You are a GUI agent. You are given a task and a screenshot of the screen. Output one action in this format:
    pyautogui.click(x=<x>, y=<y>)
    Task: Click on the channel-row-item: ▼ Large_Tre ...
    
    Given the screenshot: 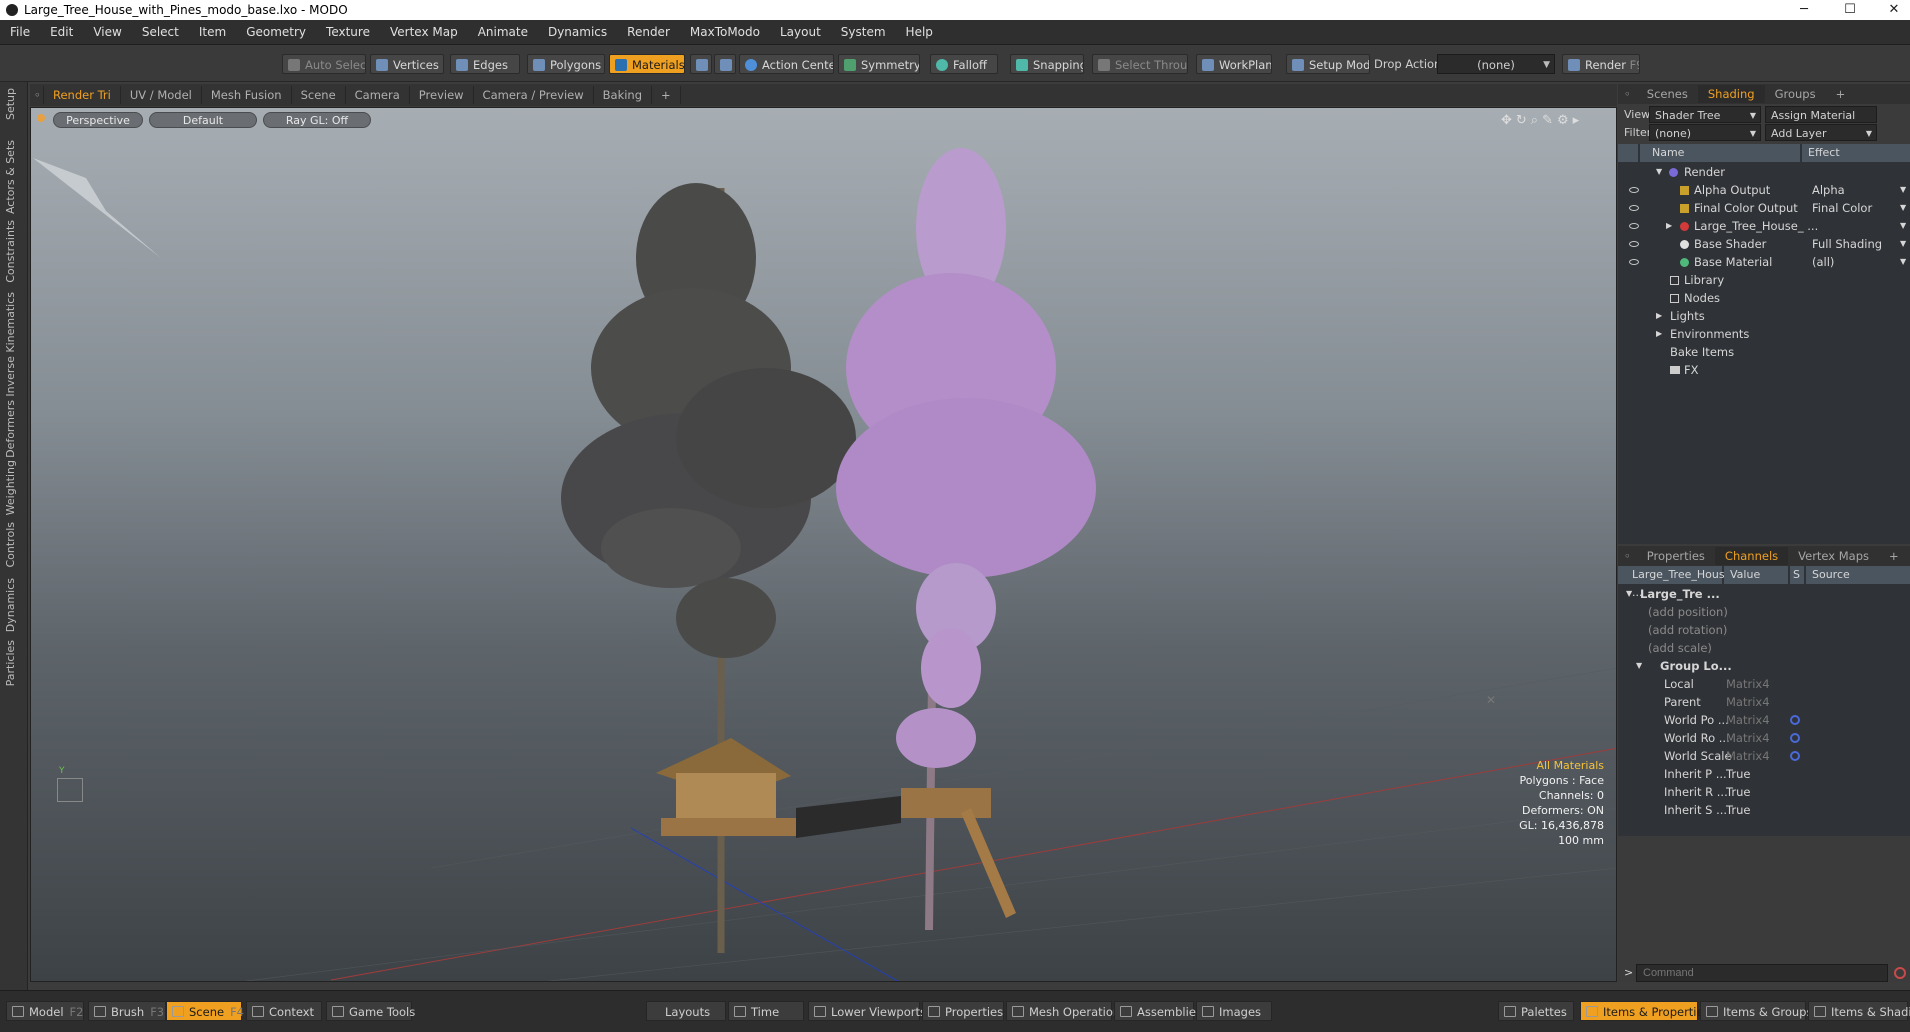 What is the action you would take?
    pyautogui.click(x=1764, y=594)
    